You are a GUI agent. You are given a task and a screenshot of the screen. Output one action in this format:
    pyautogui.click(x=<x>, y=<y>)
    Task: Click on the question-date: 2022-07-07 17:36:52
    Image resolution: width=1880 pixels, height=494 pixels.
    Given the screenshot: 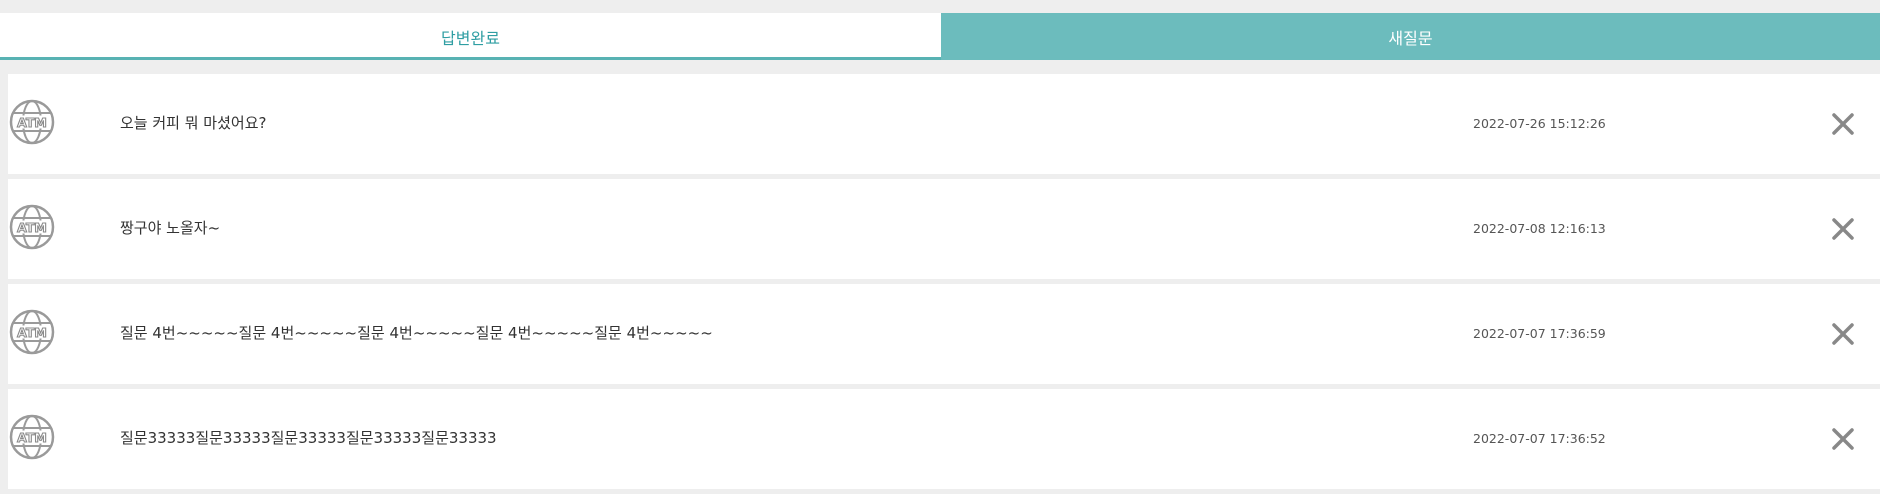 What is the action you would take?
    pyautogui.click(x=1539, y=438)
    